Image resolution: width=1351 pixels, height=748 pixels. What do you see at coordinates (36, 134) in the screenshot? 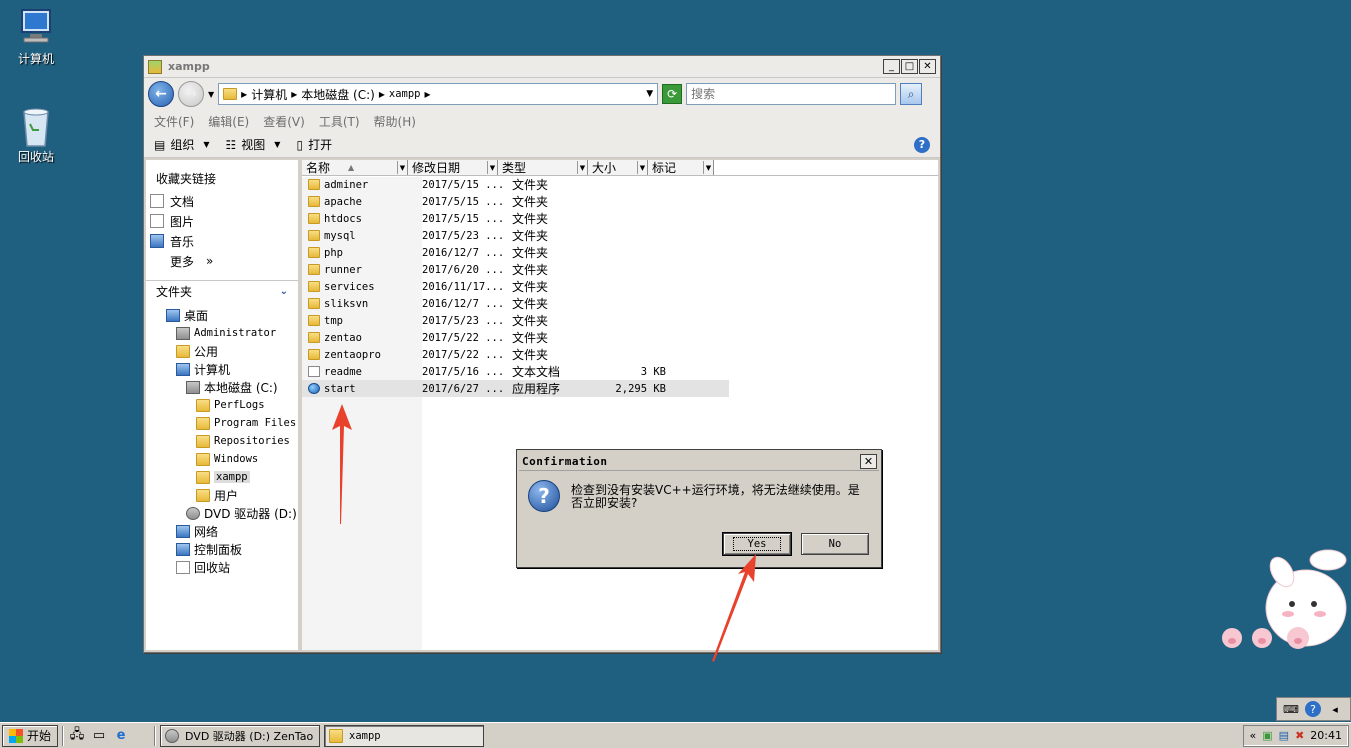
I see `desktop-icon-recycle-bin: 回收站` at bounding box center [36, 134].